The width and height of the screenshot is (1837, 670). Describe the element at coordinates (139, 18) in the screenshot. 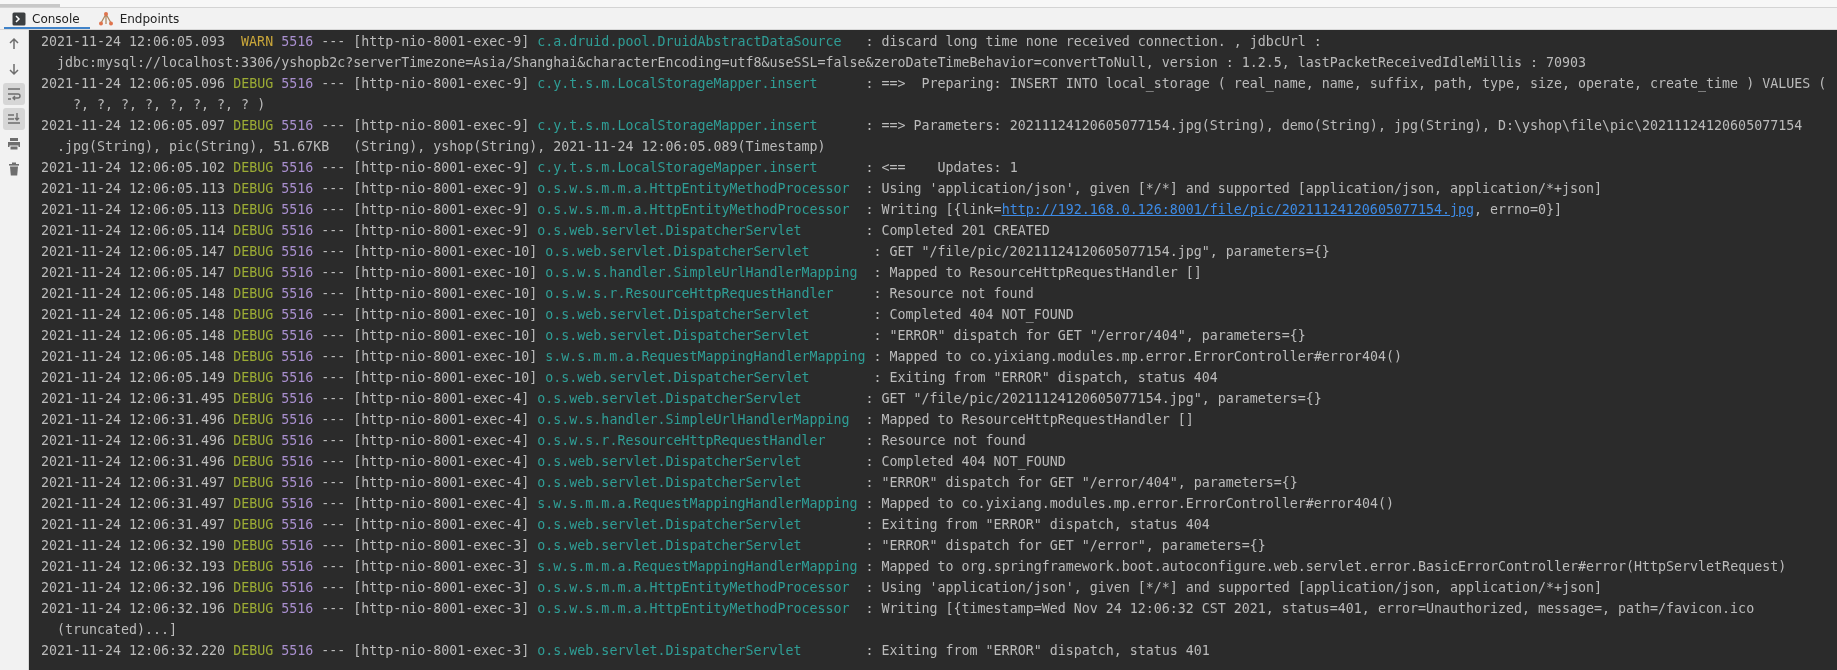

I see `panel-tab: Endpoints` at that location.